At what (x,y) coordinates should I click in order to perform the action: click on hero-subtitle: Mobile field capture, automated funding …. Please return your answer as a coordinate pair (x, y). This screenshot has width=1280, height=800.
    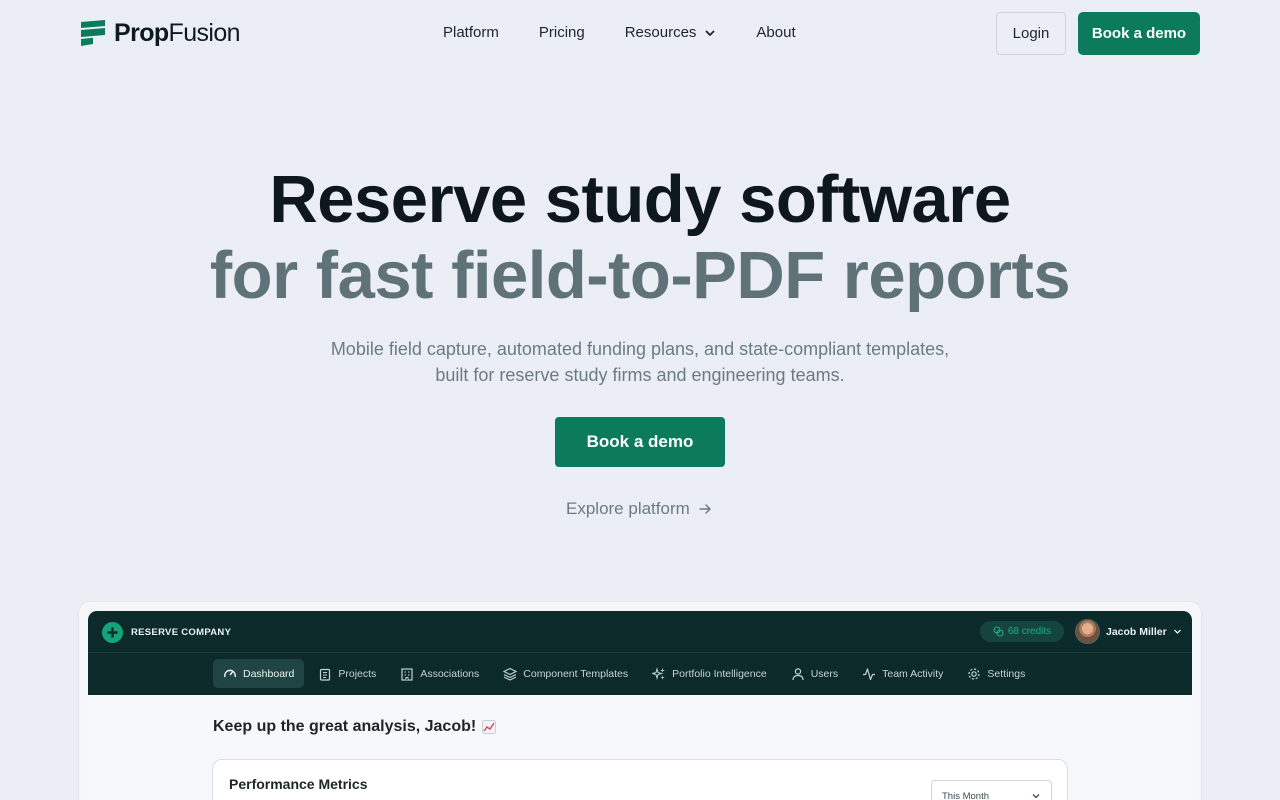
    Looking at the image, I should click on (640, 362).